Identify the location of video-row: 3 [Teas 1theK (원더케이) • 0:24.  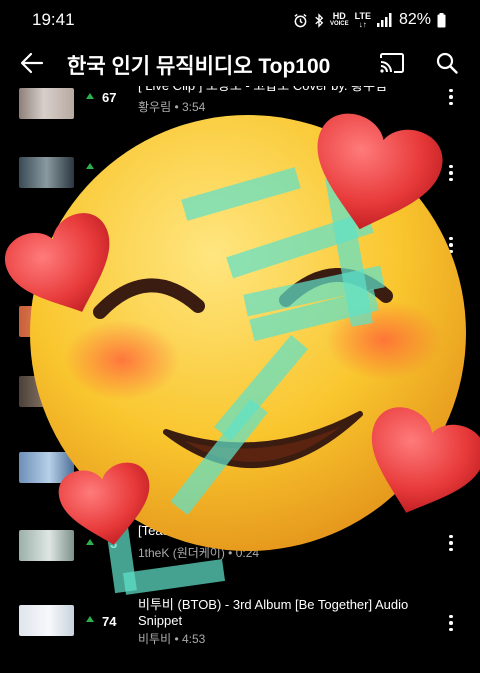
(240, 557).